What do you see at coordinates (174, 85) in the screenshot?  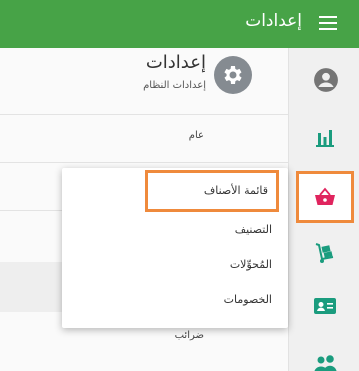 I see `page-subtitle: إعدادات النظام` at bounding box center [174, 85].